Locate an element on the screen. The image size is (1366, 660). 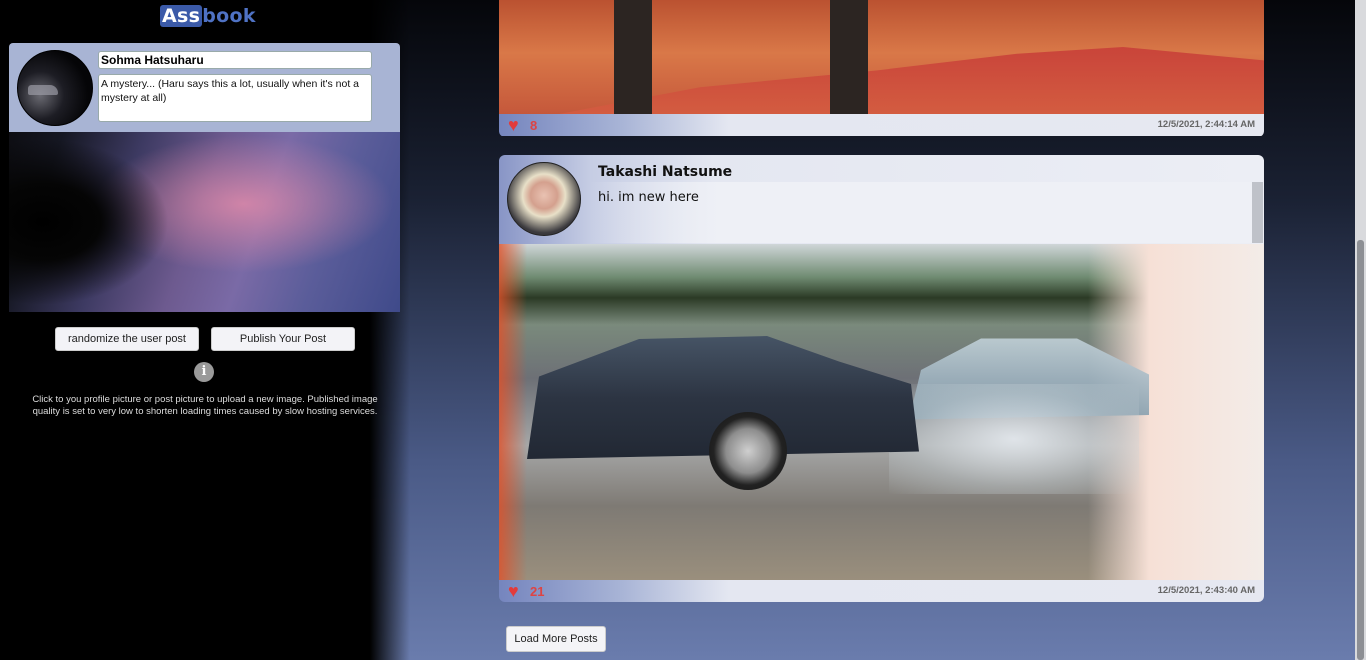
like-count: 21 is located at coordinates (537, 591).